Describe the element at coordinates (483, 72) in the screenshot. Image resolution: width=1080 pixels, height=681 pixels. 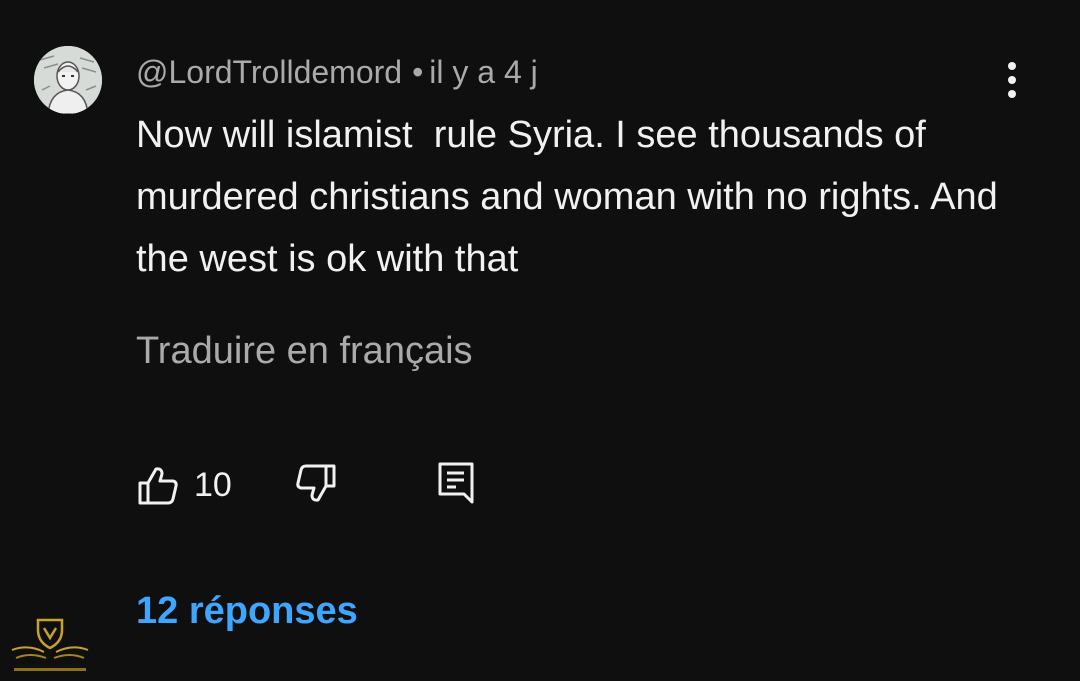
I see `comment-timestamp: il y a 4 j` at that location.